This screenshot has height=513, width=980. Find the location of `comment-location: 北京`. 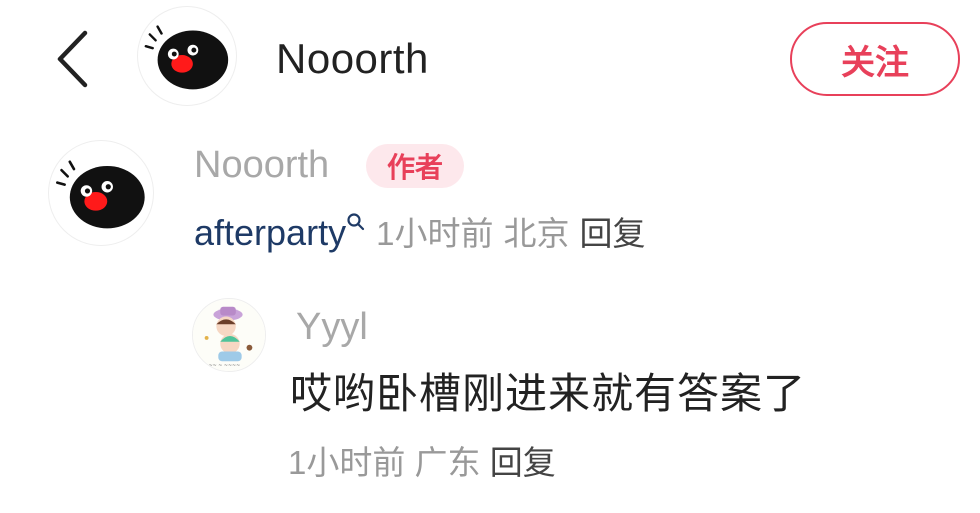

comment-location: 北京 is located at coordinates (536, 233).